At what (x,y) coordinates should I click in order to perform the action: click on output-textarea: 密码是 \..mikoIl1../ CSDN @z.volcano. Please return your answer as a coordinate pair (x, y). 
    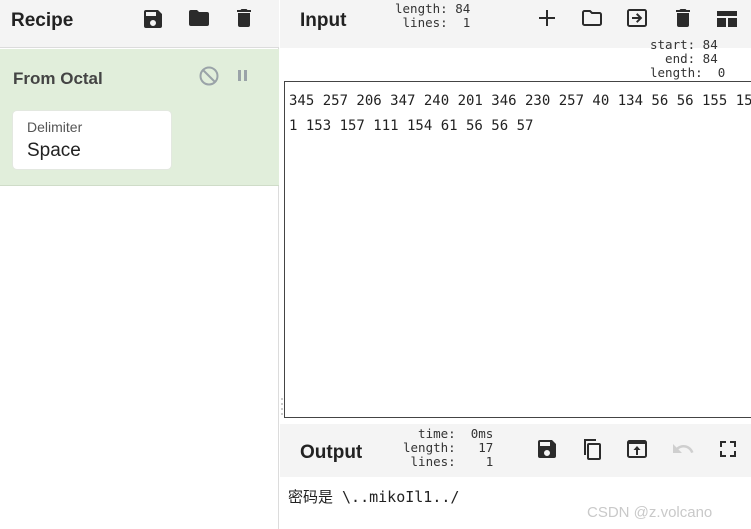
    Looking at the image, I should click on (517, 503).